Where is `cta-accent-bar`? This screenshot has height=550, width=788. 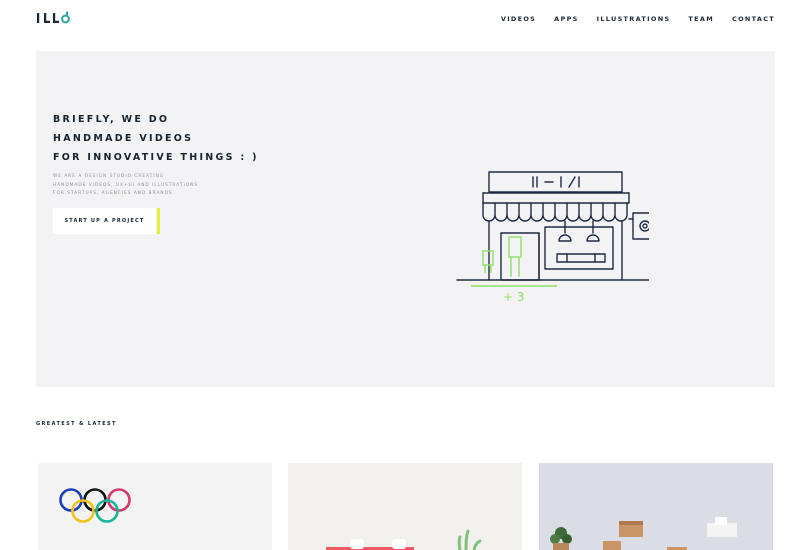 cta-accent-bar is located at coordinates (158, 221).